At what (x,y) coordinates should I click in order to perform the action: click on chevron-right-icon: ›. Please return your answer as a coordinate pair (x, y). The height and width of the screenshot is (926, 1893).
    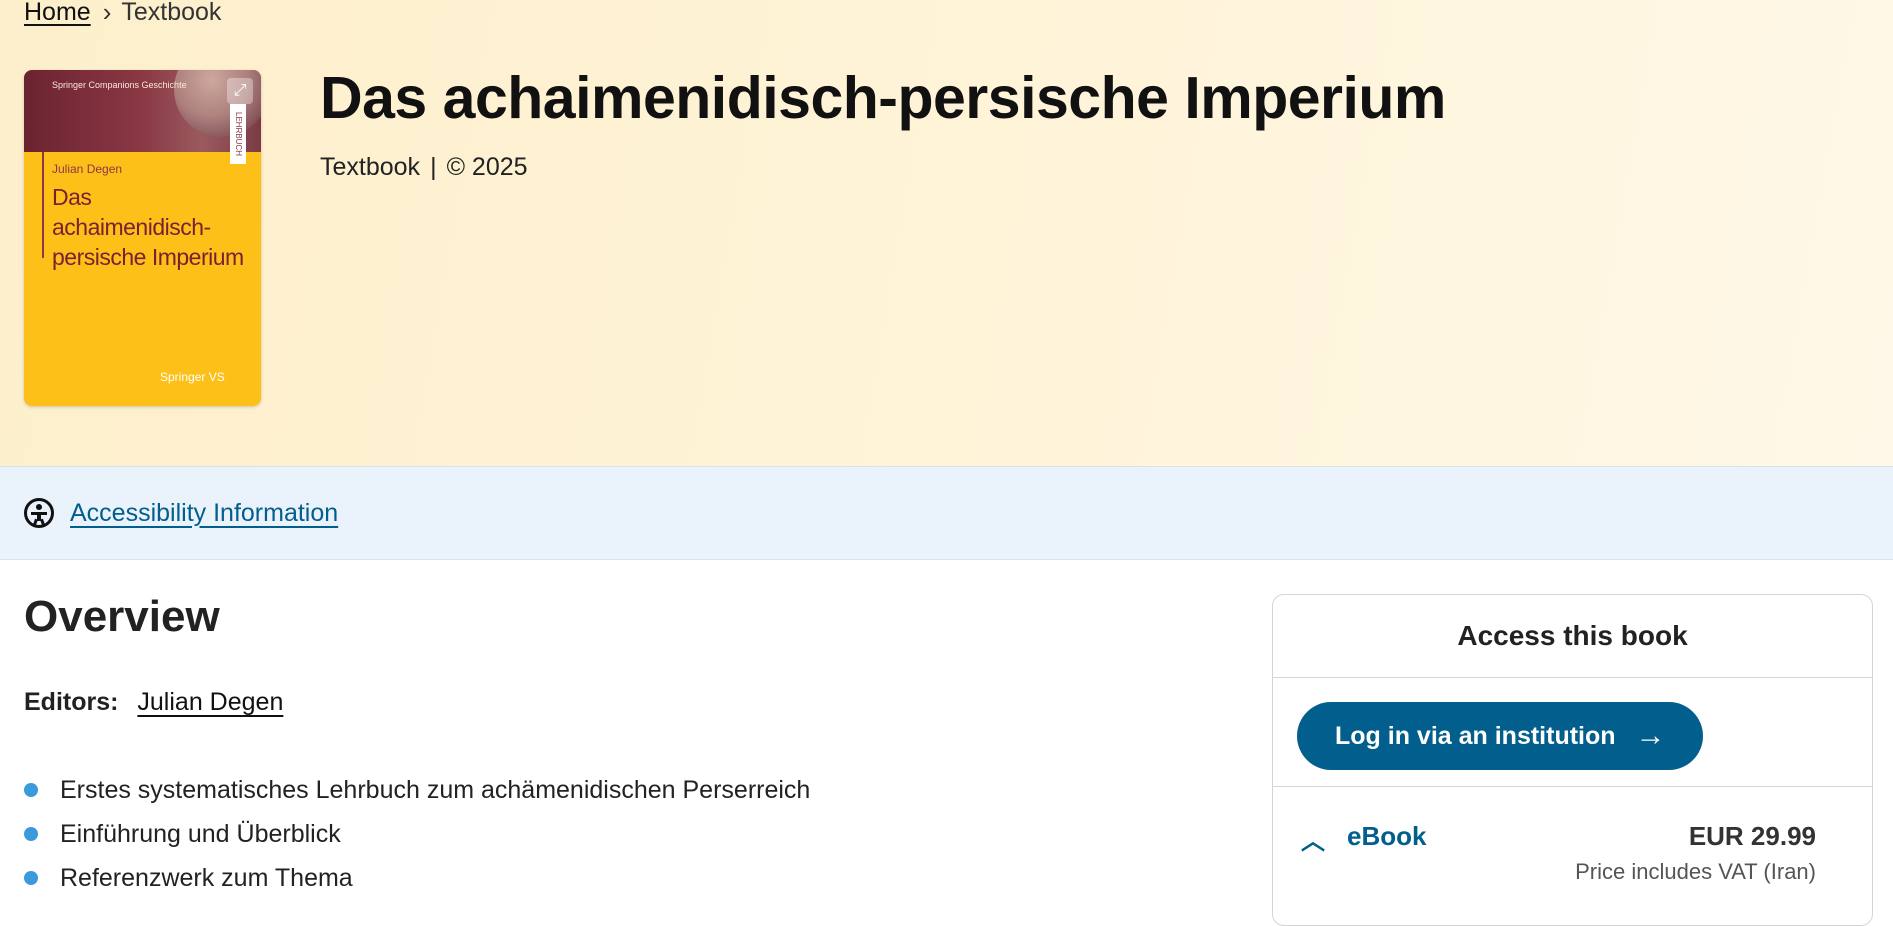
    Looking at the image, I should click on (107, 13).